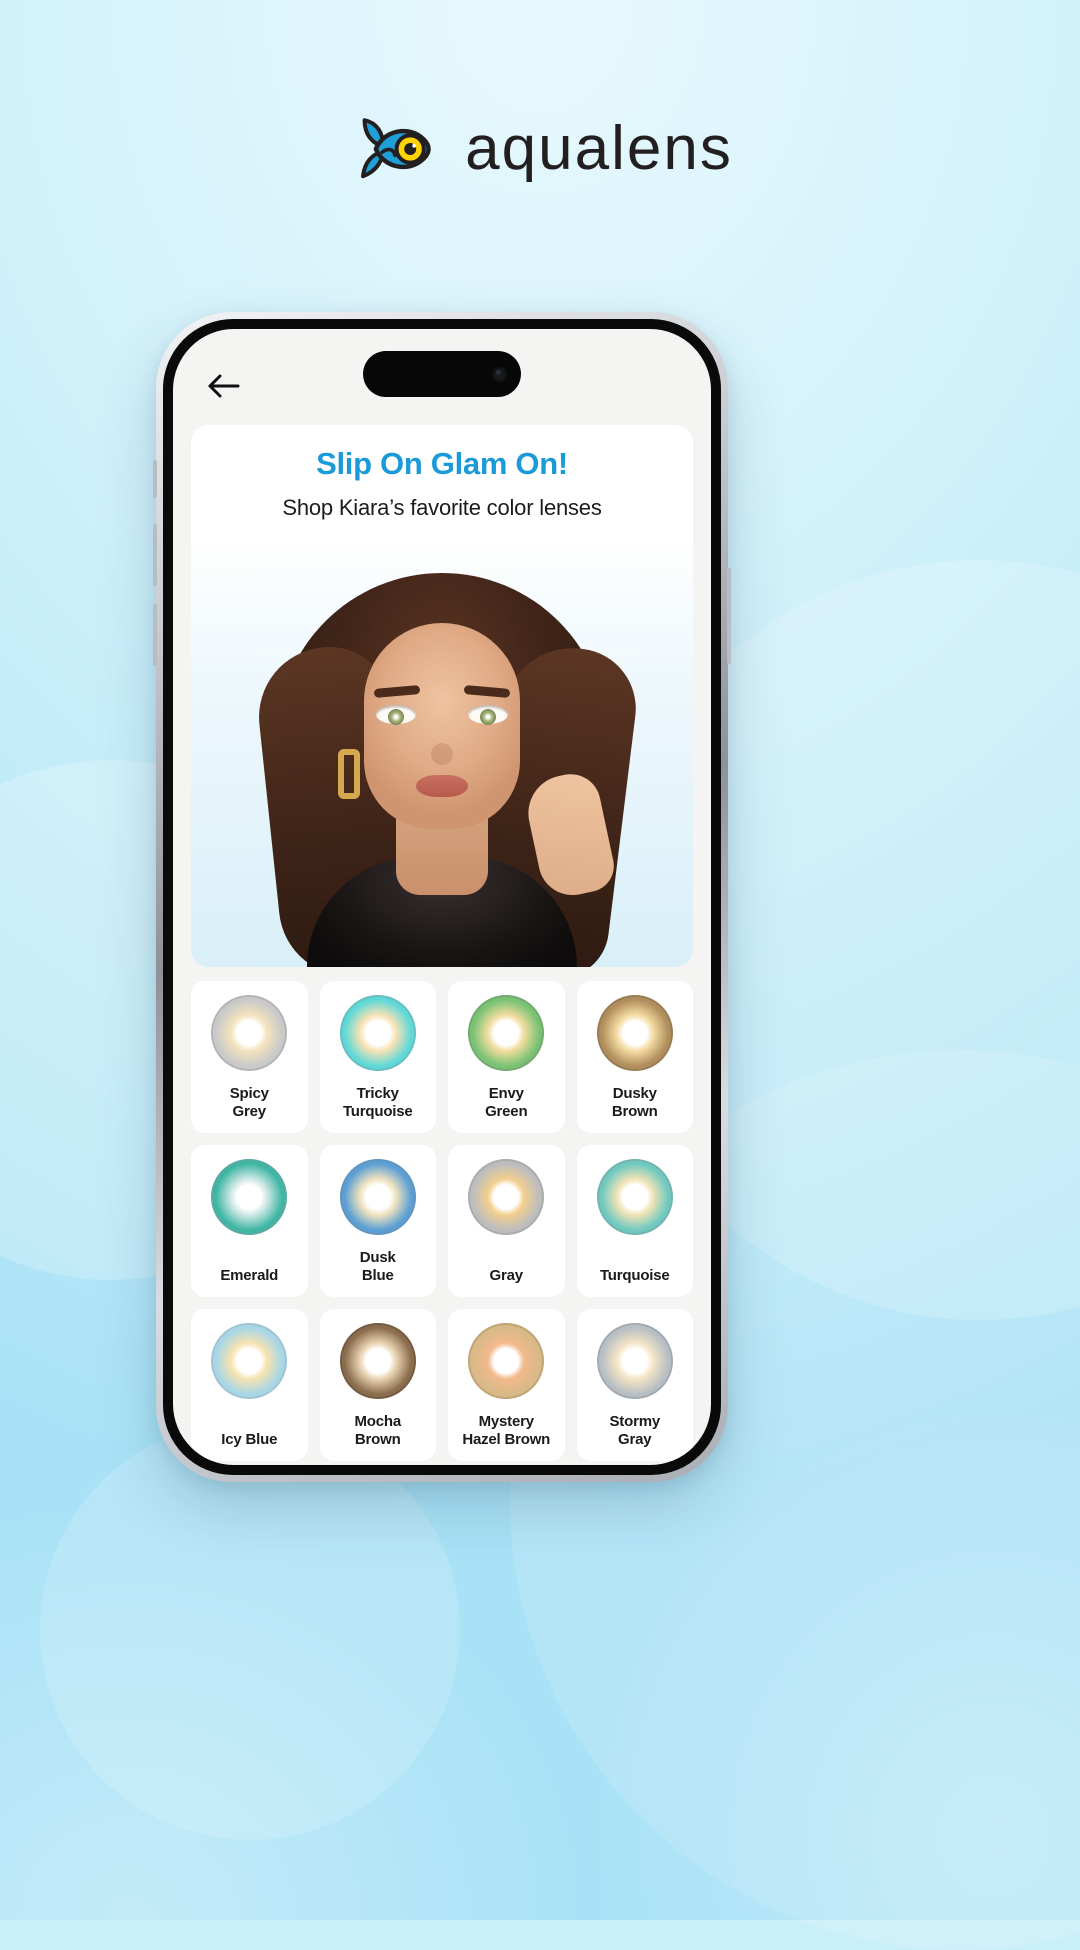  I want to click on lens-card: Envy Green, so click(506, 1057).